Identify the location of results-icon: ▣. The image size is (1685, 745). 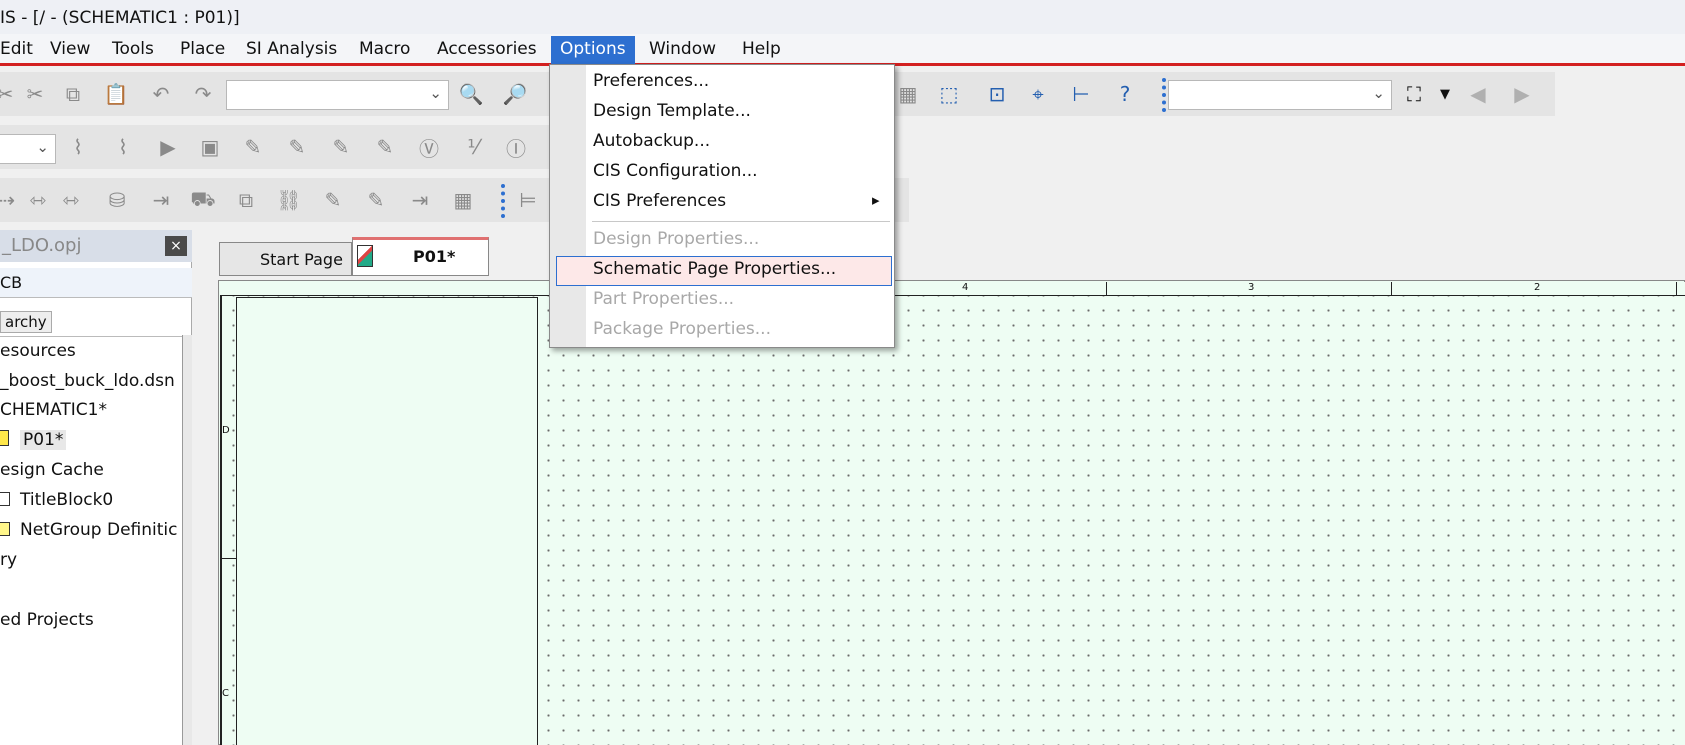
(210, 147).